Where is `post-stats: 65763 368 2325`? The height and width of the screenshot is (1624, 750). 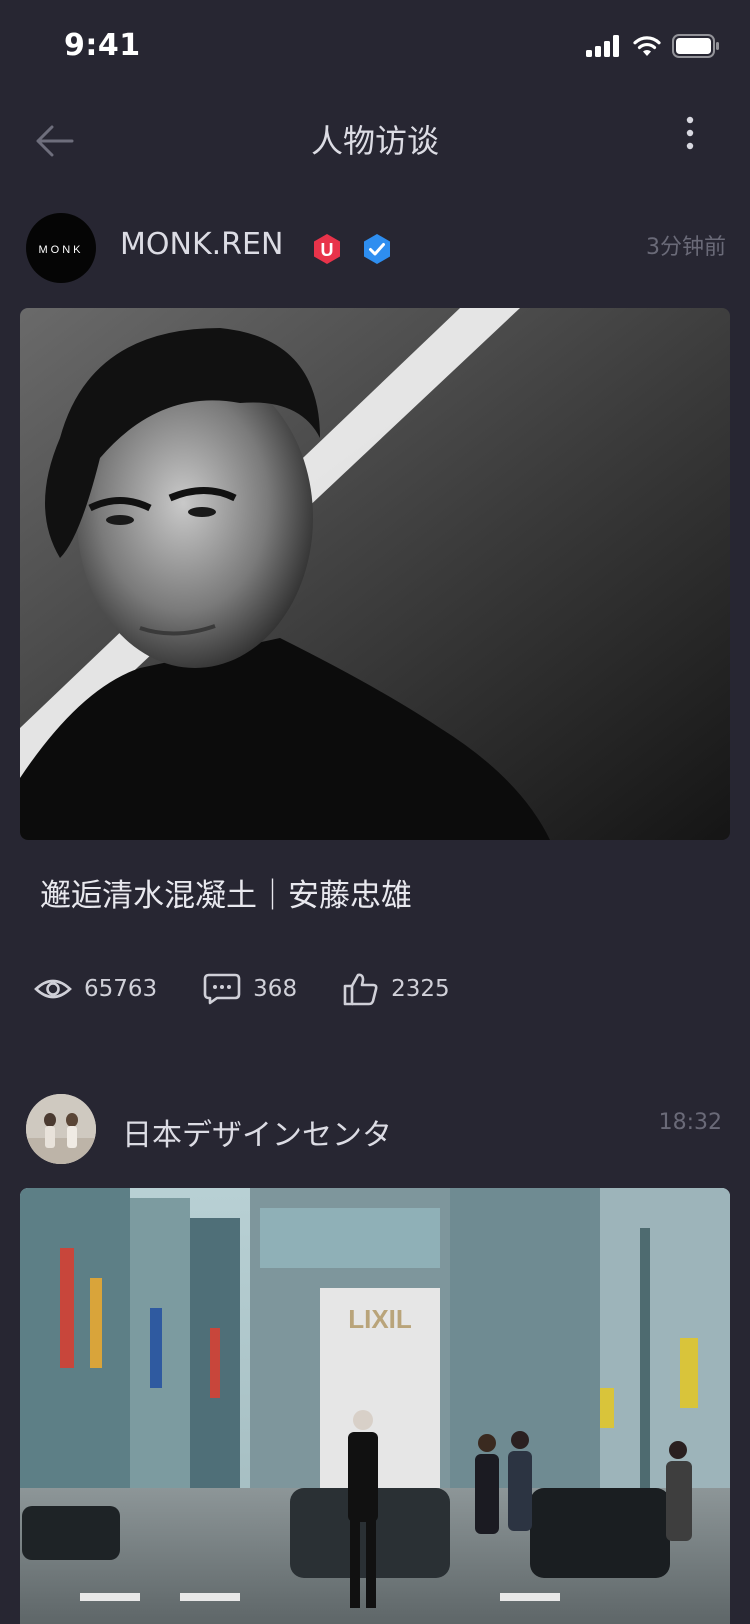
post-stats: 65763 368 2325 is located at coordinates (265, 989).